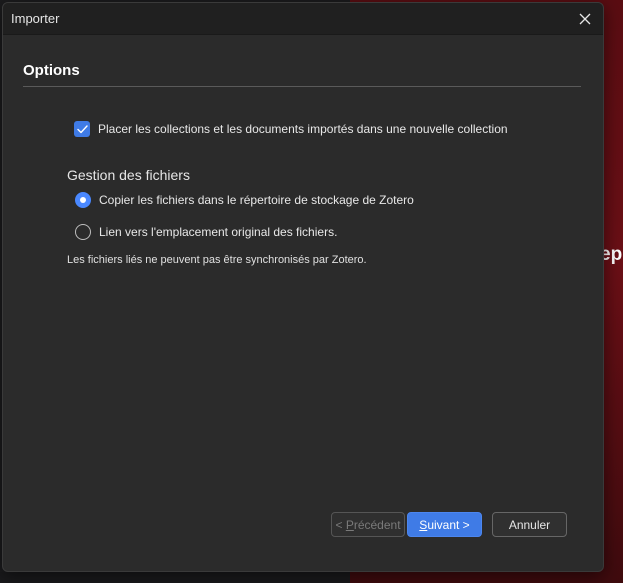  Describe the element at coordinates (377, 524) in the screenshot. I see `previous-label: récédent` at that location.